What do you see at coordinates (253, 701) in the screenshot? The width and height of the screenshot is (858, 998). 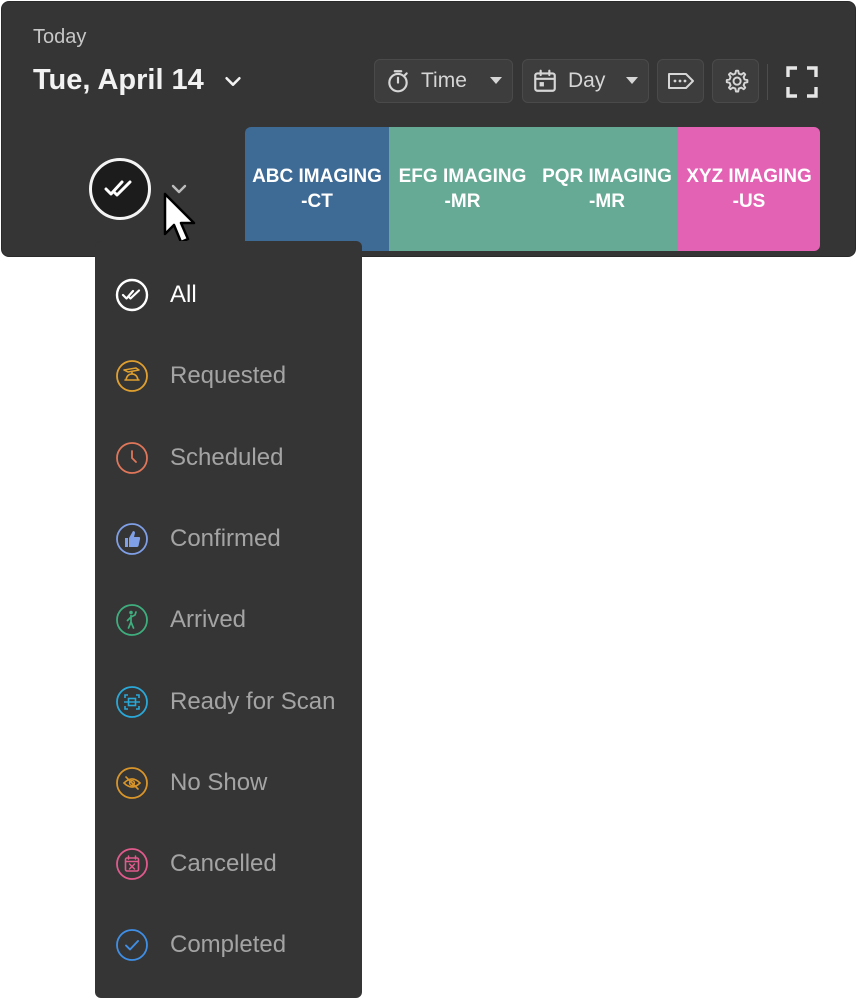 I see `status-option-label: Ready for Scan` at bounding box center [253, 701].